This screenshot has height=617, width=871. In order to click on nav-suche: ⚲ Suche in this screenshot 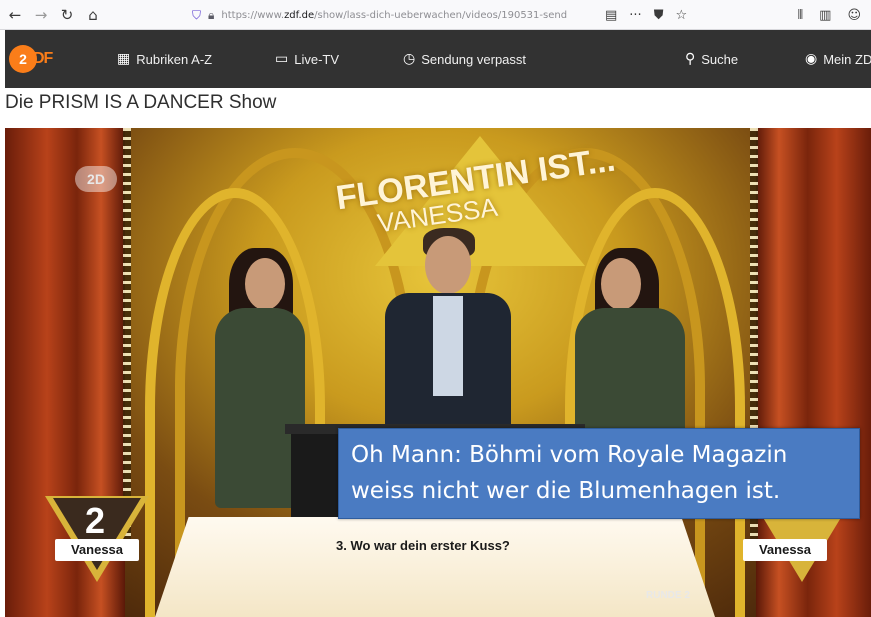, I will do `click(711, 59)`.